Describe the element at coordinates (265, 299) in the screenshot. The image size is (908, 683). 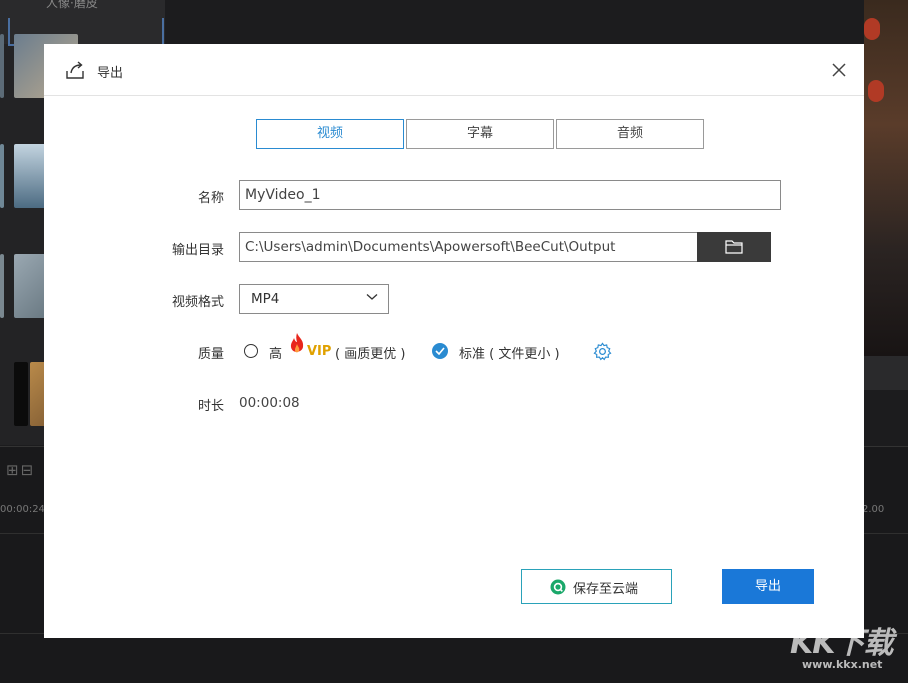
I see `format-value: MP4` at that location.